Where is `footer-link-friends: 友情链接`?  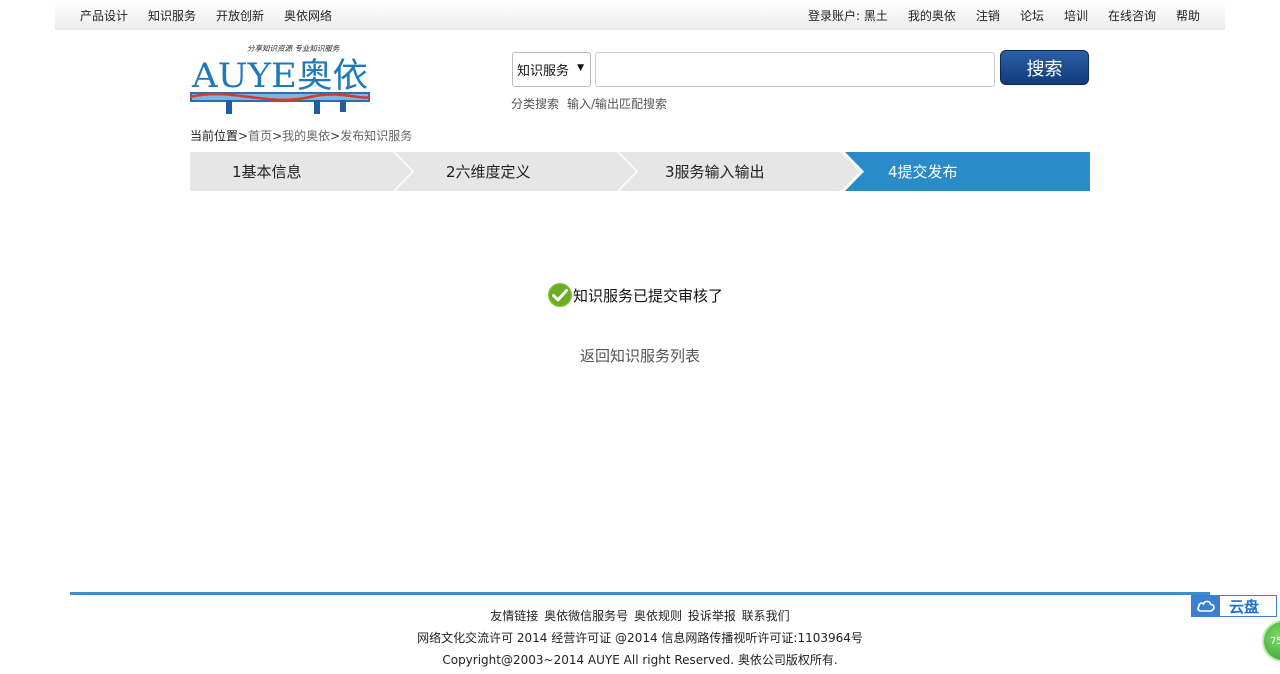
footer-link-friends: 友情链接 is located at coordinates (514, 616).